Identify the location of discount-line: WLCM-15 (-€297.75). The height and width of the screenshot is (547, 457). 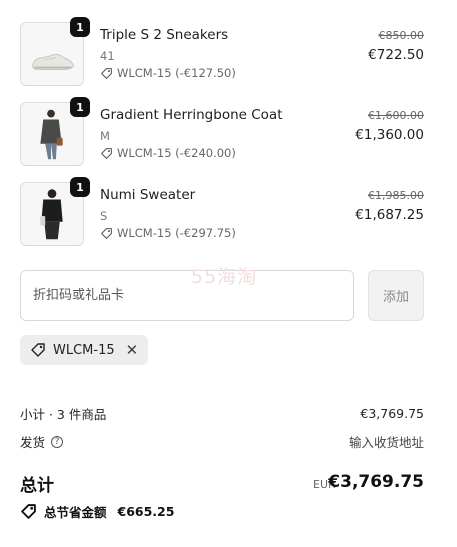
(168, 233).